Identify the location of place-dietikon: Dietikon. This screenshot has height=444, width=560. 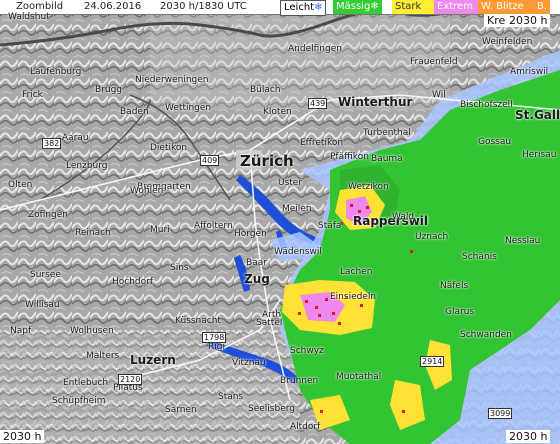
(169, 148).